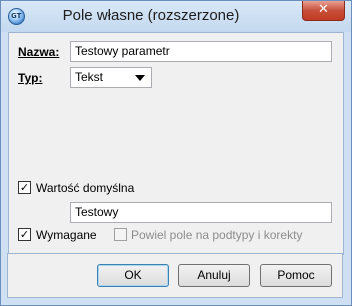  I want to click on name-label: Nazwa:, so click(38, 52).